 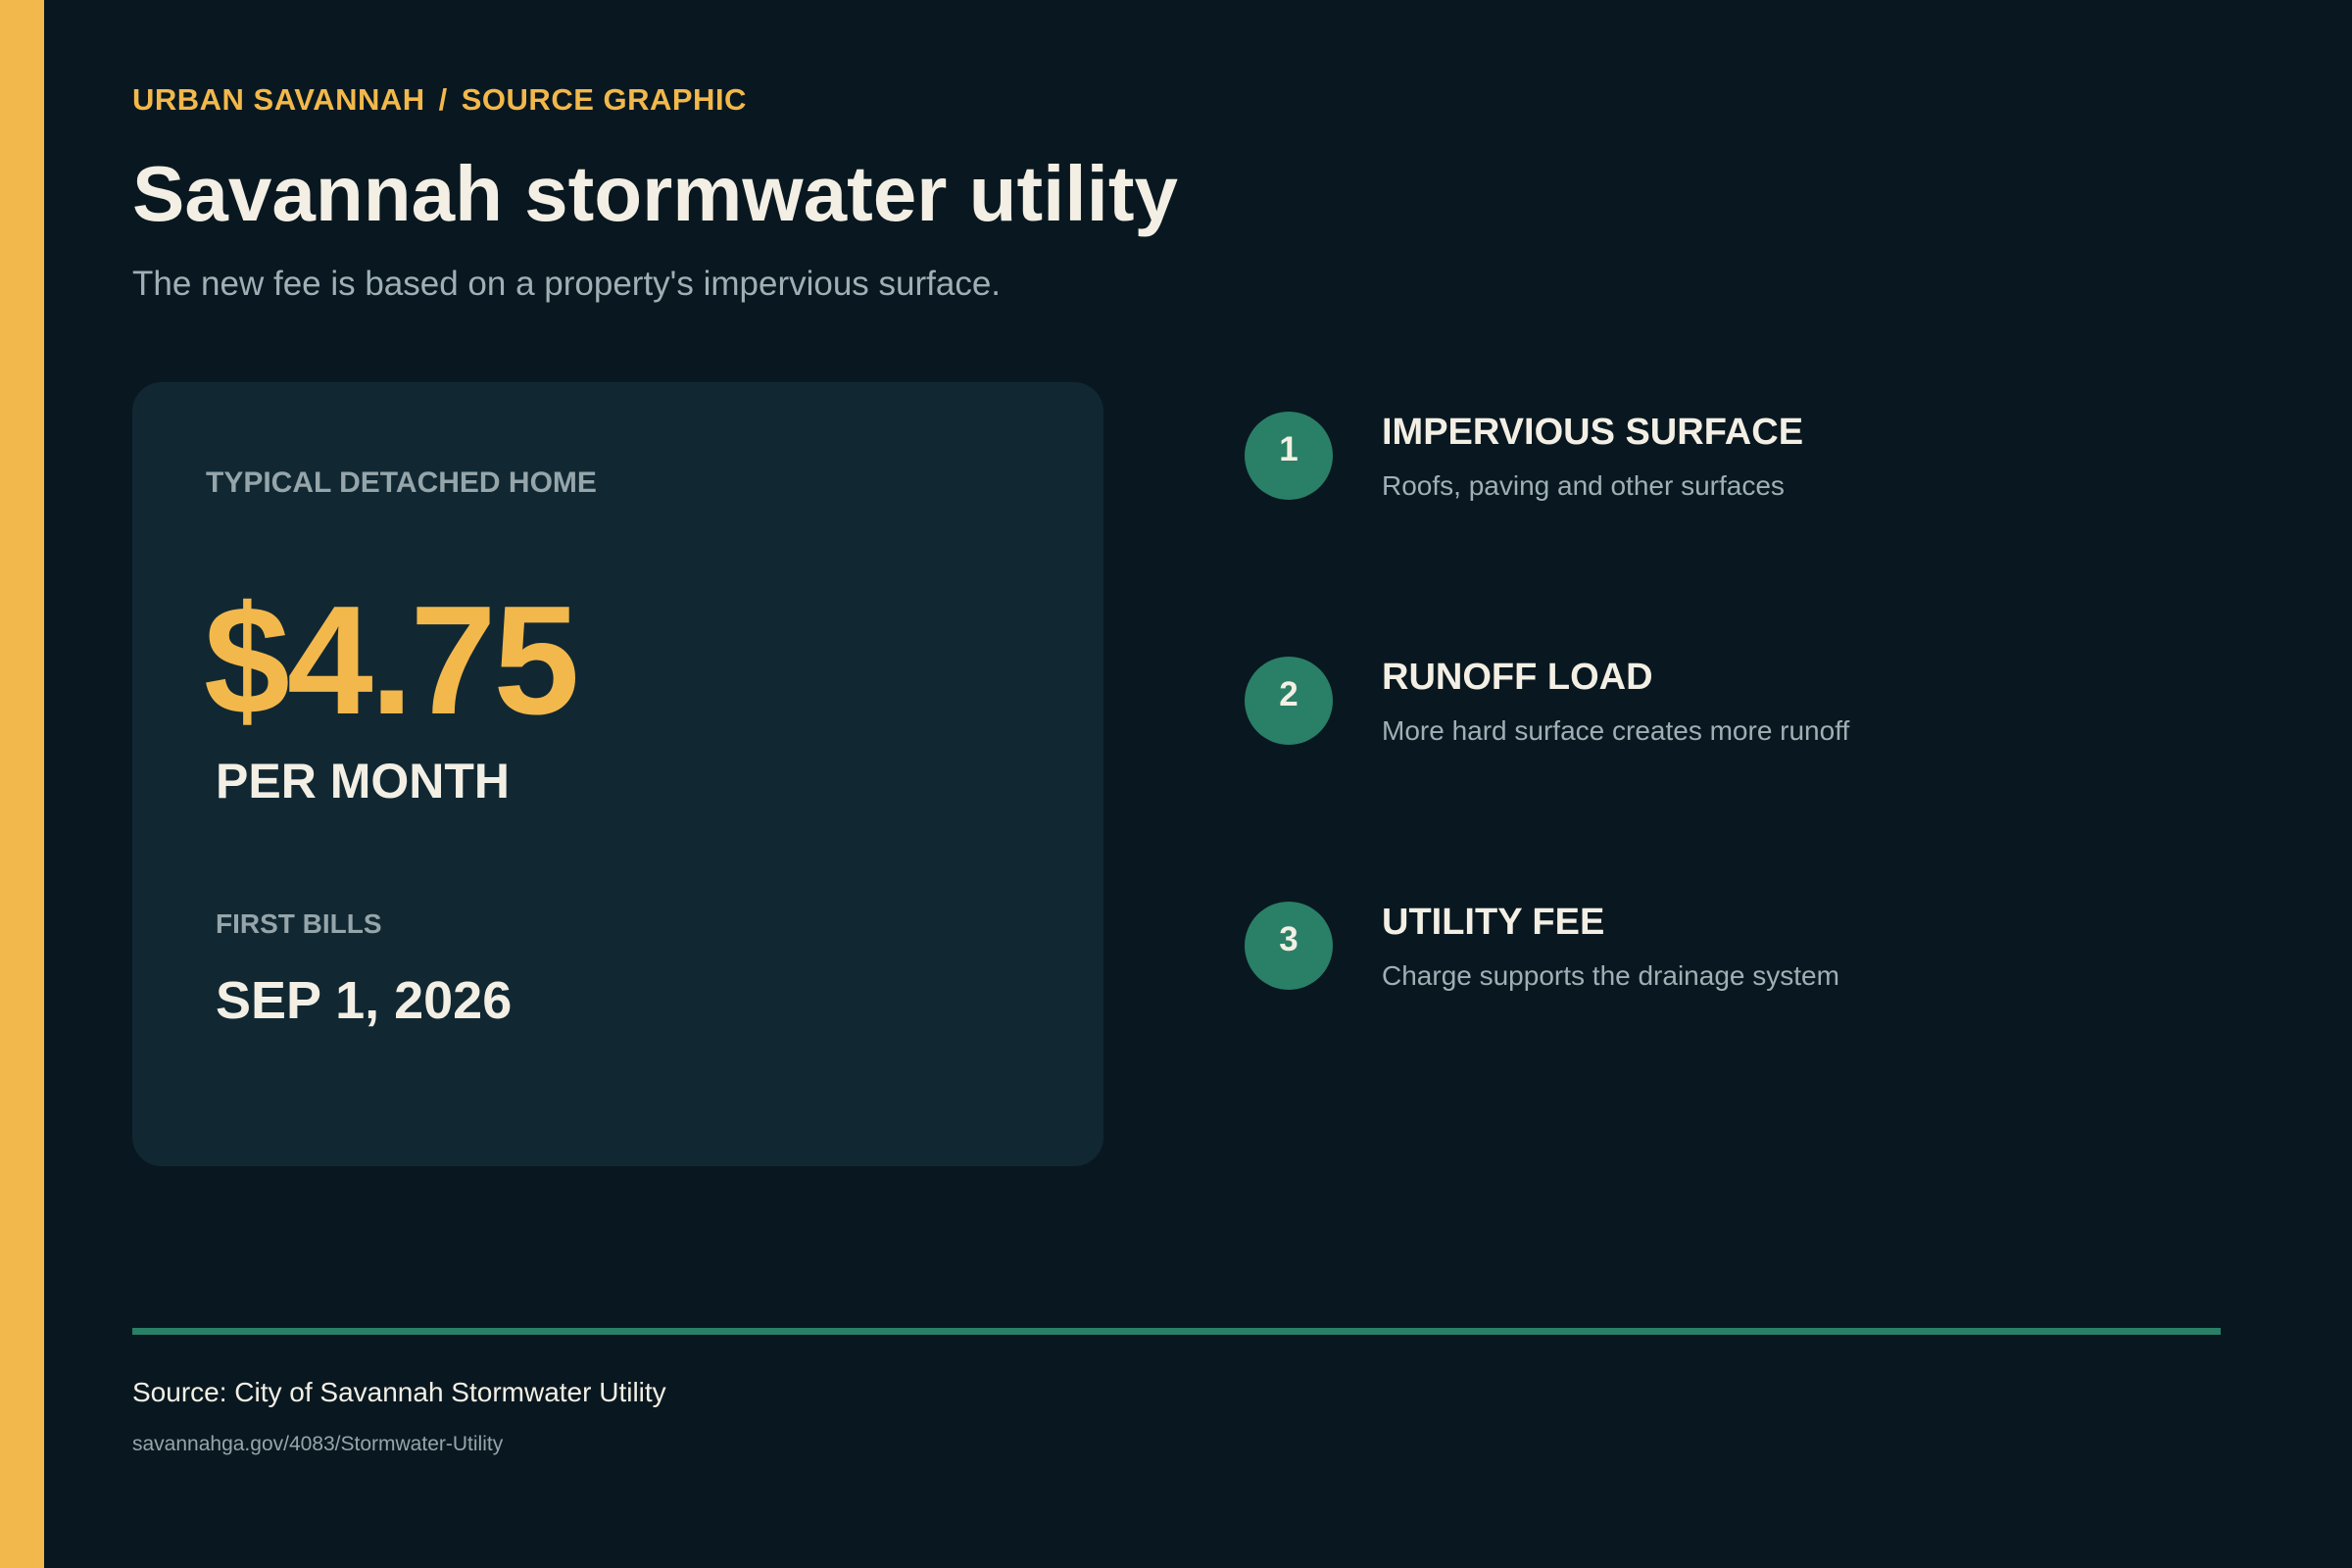 What do you see at coordinates (318, 1444) in the screenshot?
I see `source-url: savannahga.gov/4083/Stormwater-Utility` at bounding box center [318, 1444].